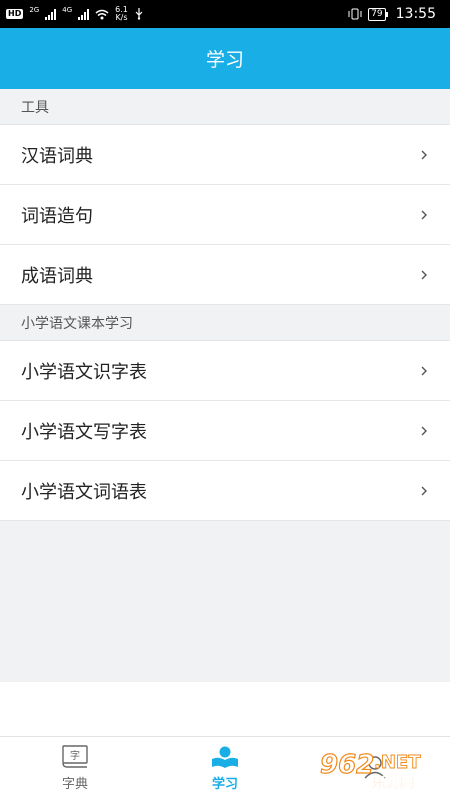  Describe the element at coordinates (57, 276) in the screenshot. I see `list-item-label: 成语词典` at that location.